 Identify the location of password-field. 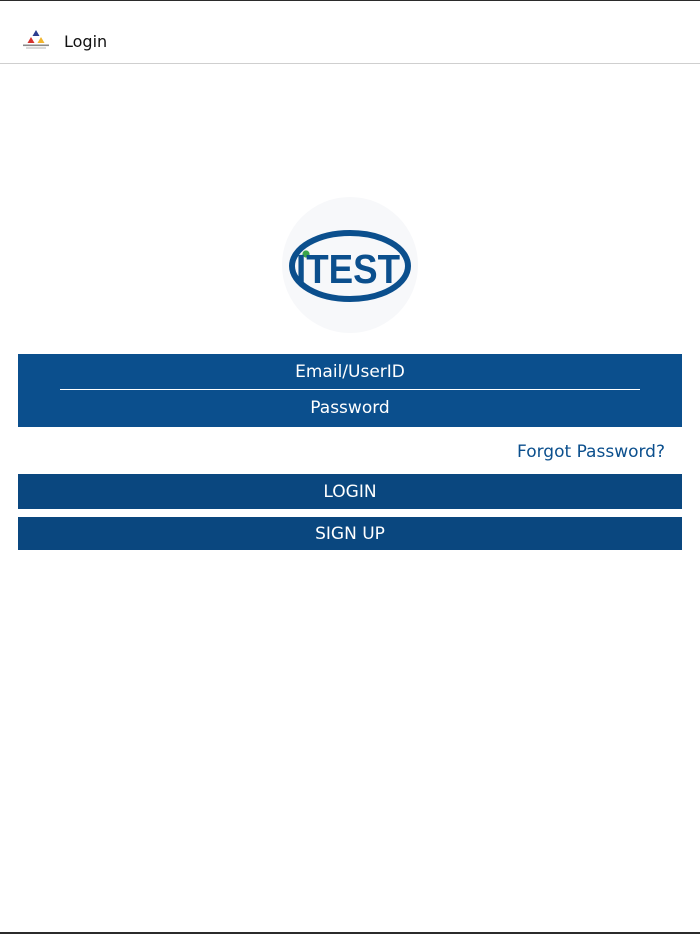
(350, 408).